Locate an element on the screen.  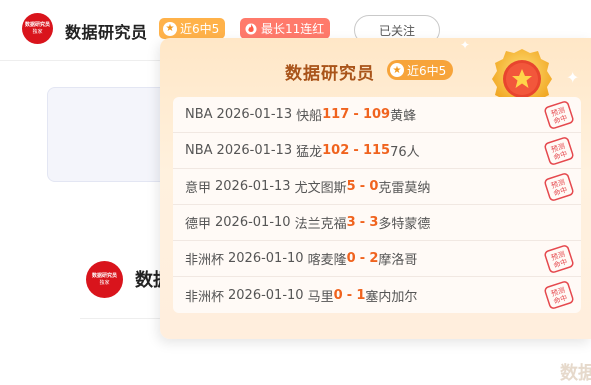
popup-record-badge: ★ 近6中5 is located at coordinates (420, 70).